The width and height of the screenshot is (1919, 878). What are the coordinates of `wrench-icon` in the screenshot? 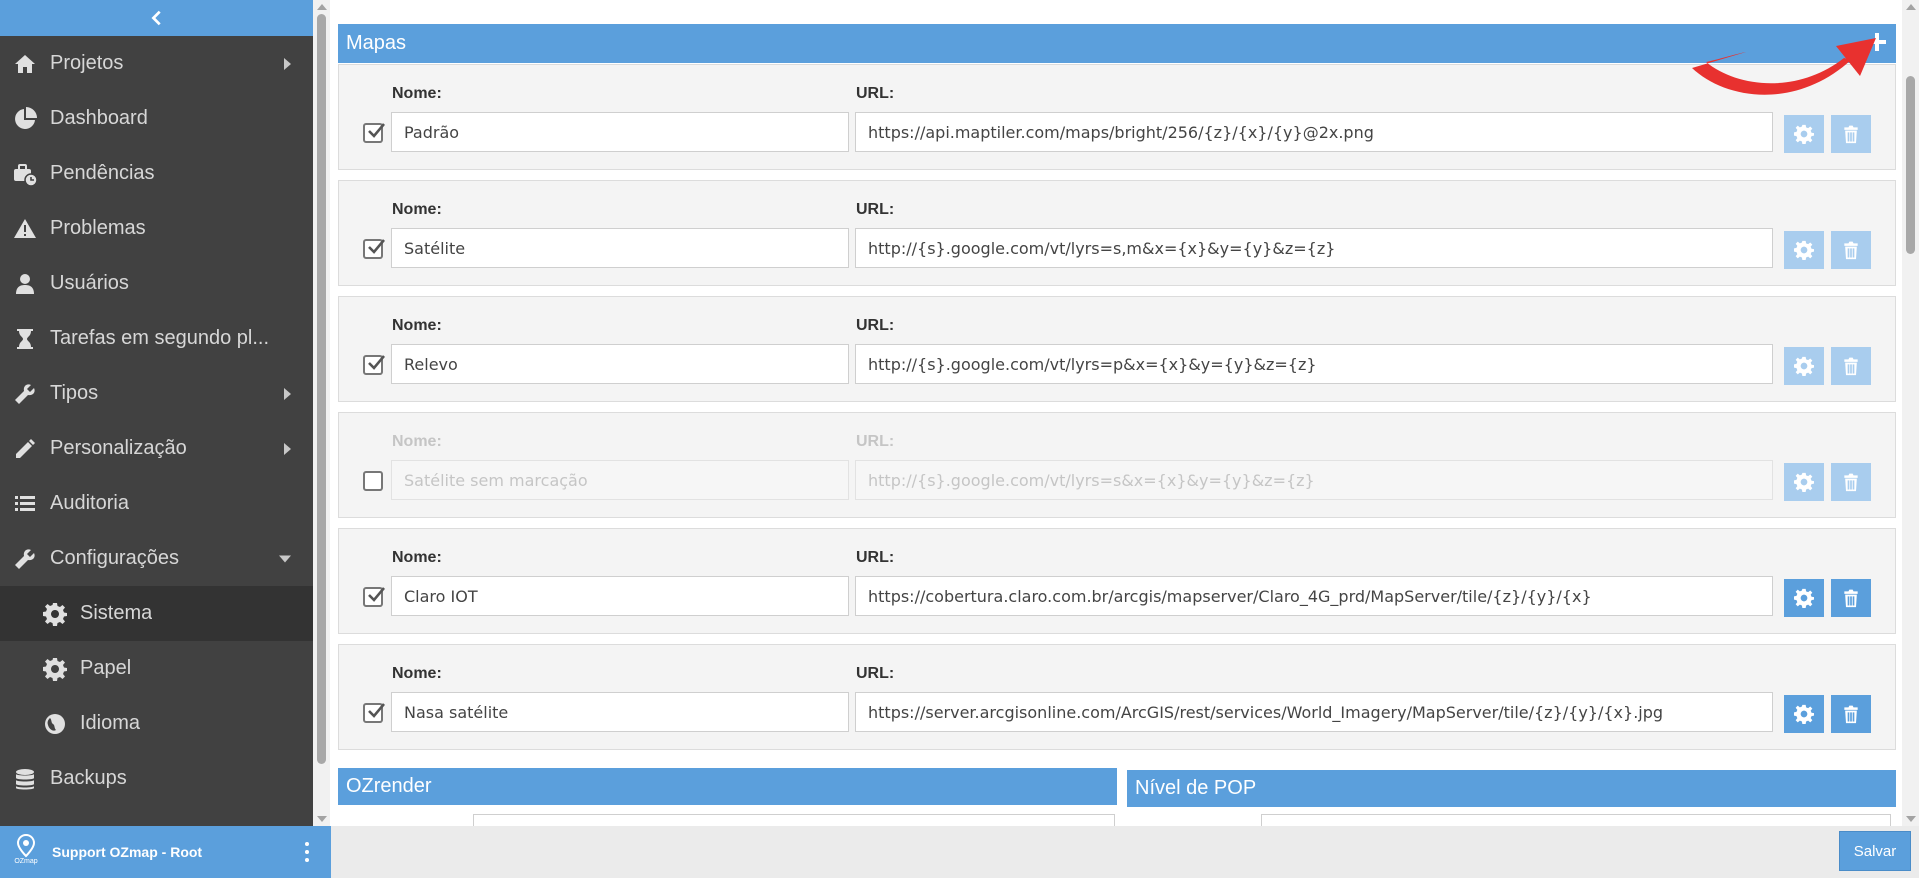 It's located at (25, 394).